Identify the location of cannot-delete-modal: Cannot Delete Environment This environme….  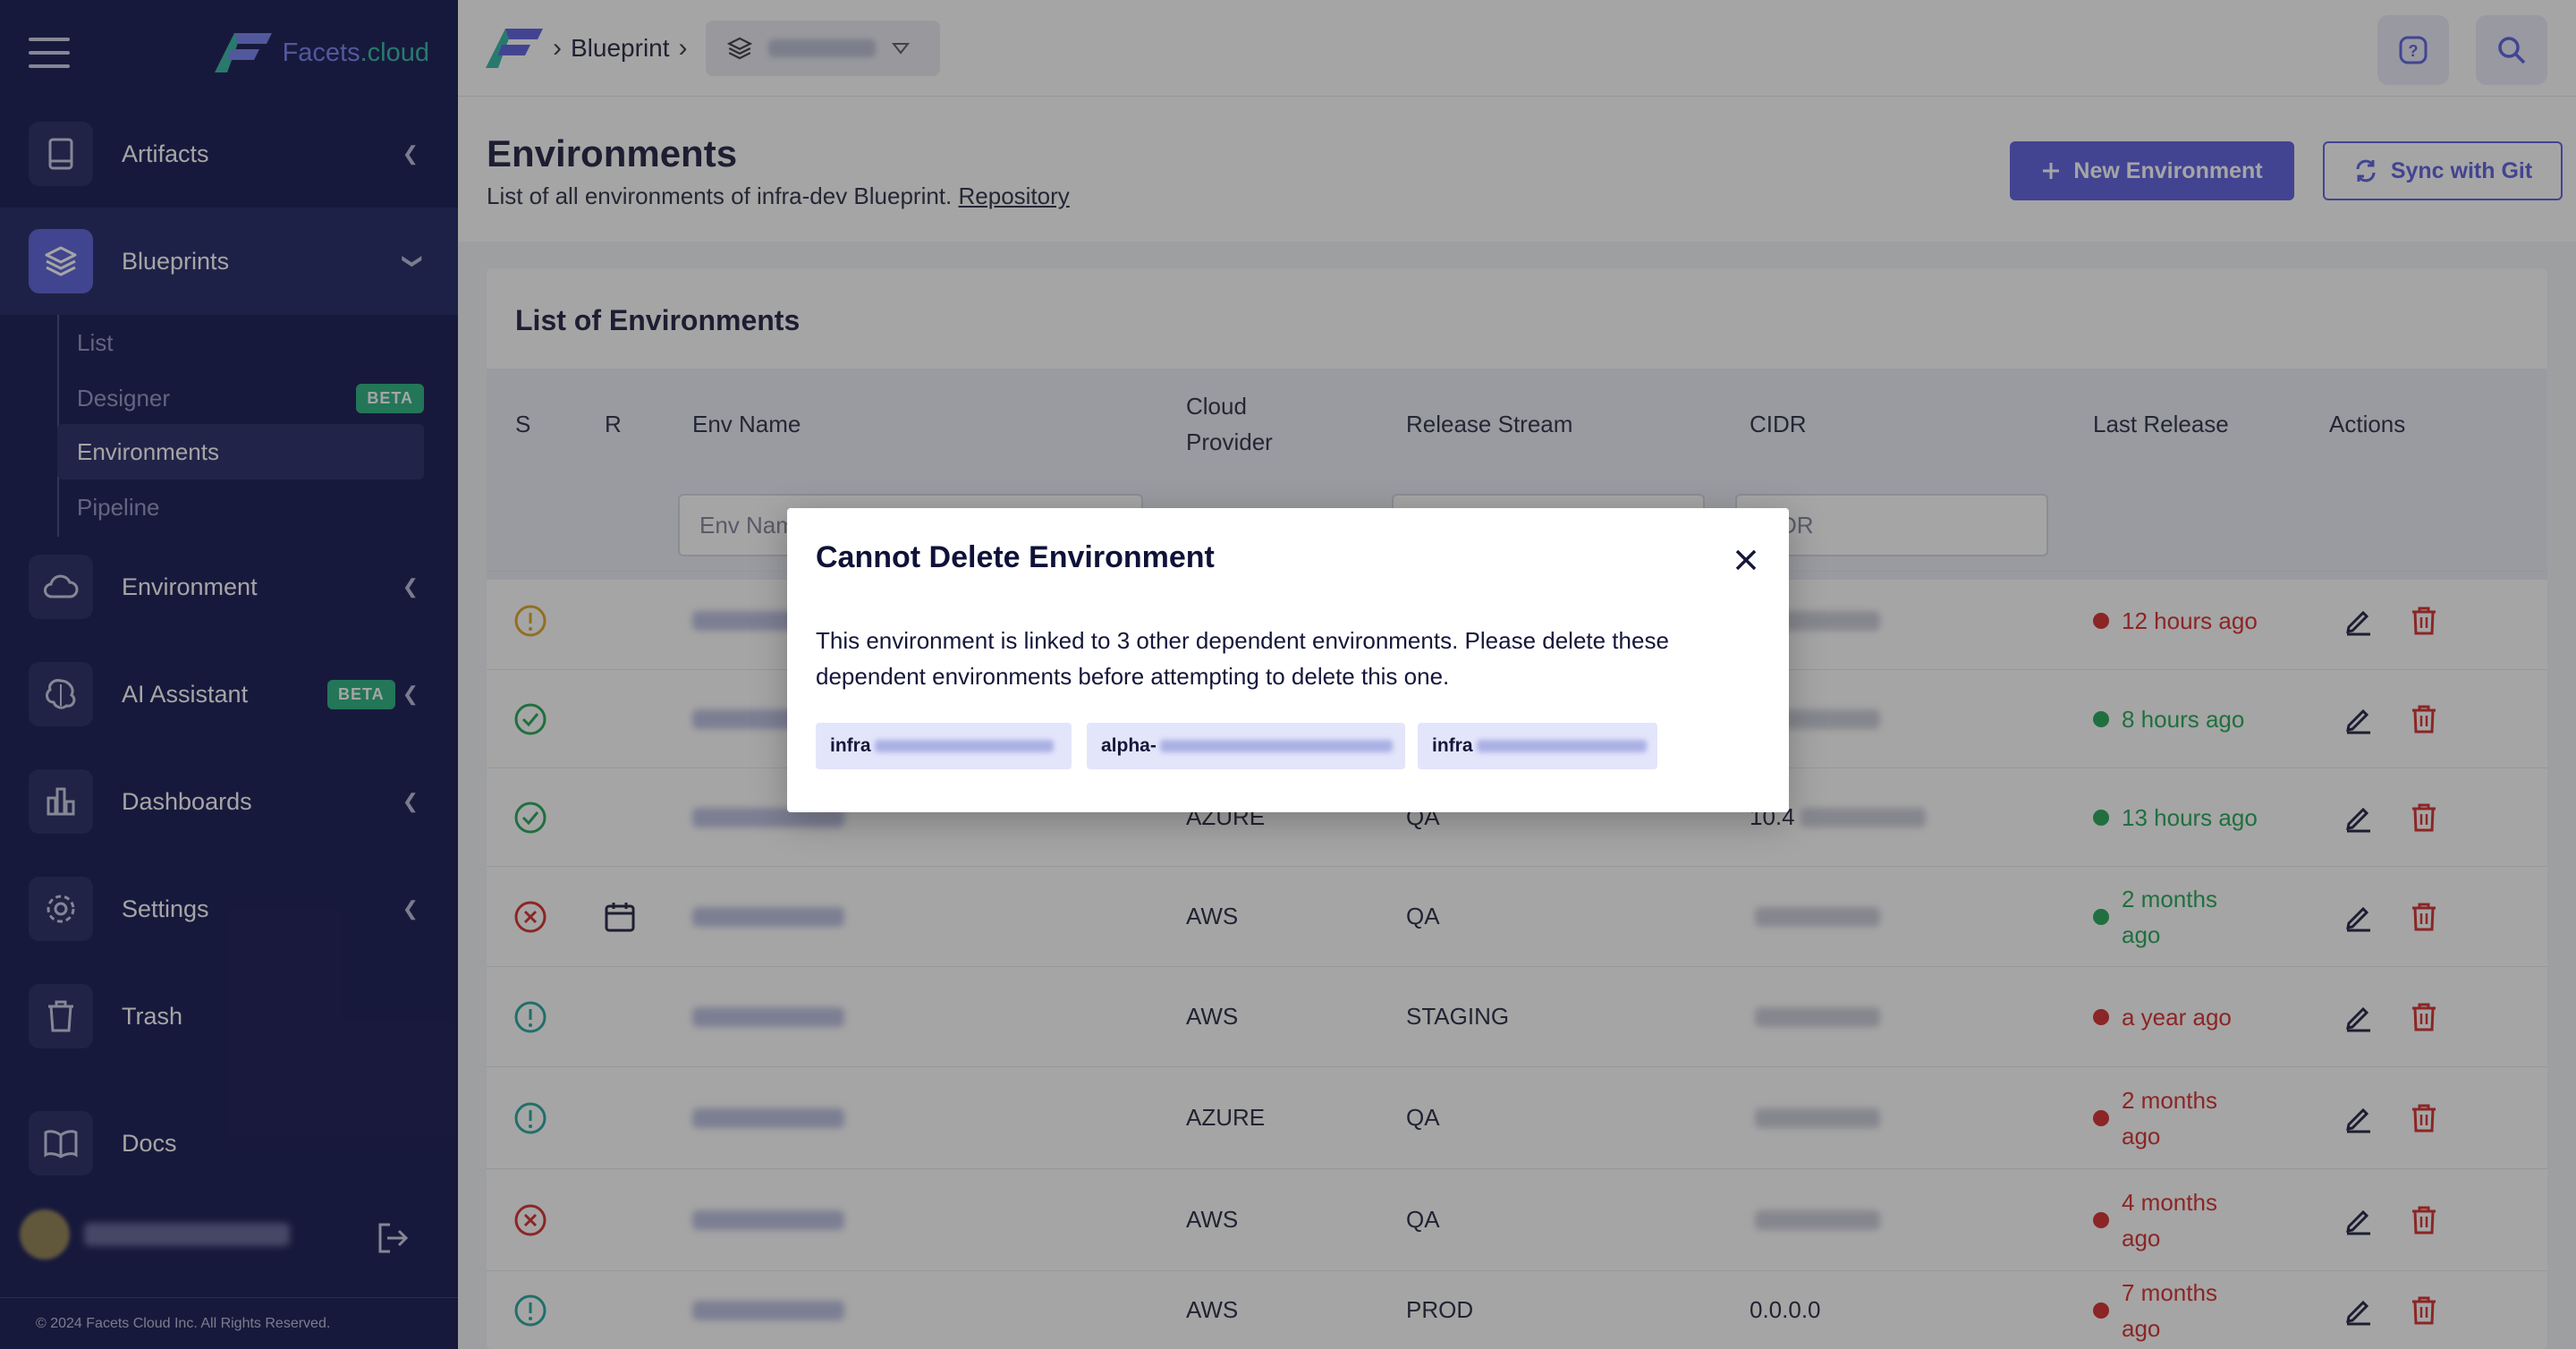
(1288, 660).